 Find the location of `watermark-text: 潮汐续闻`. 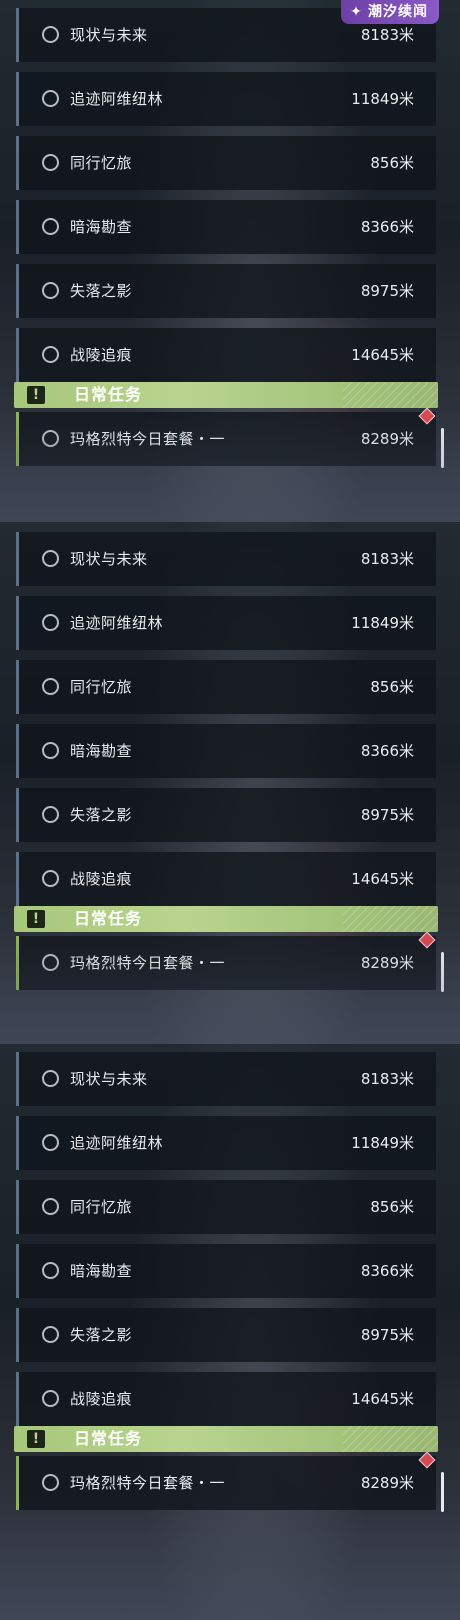

watermark-text: 潮汐续闻 is located at coordinates (398, 12).